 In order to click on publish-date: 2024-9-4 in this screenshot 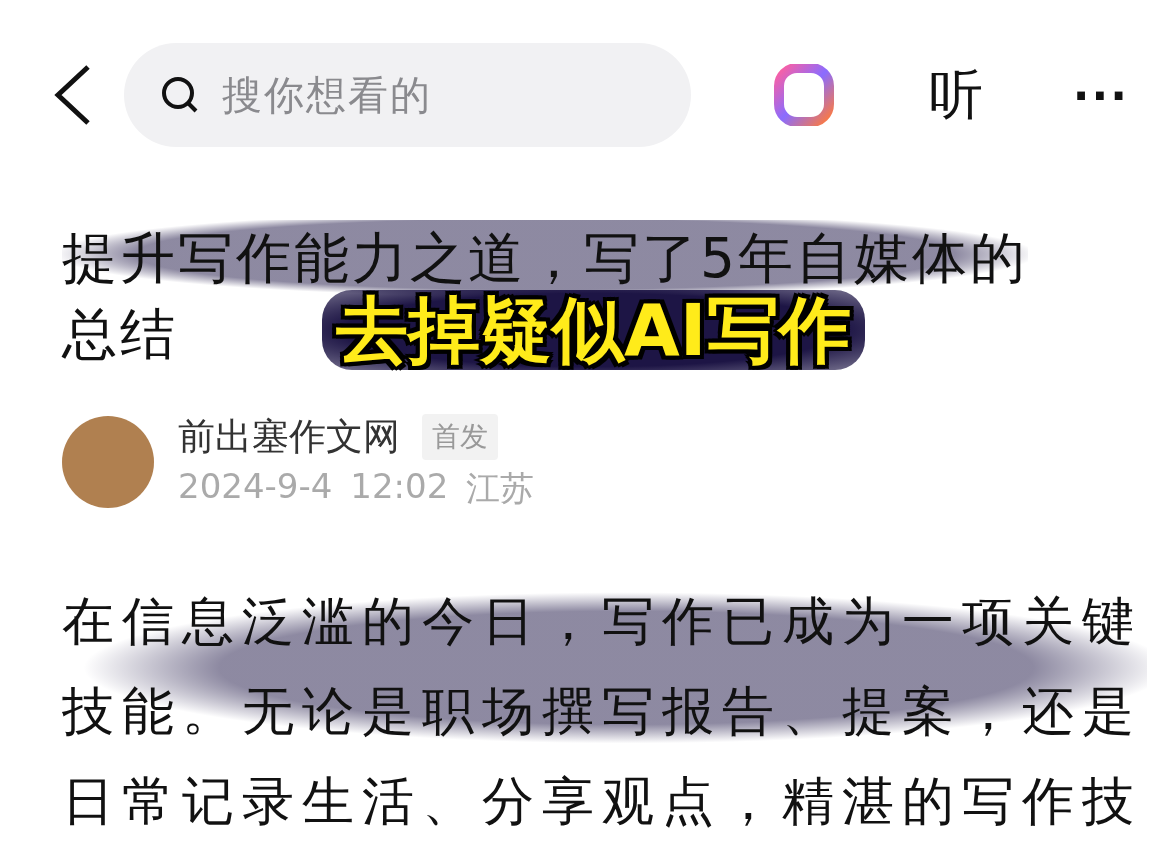, I will do `click(255, 487)`.